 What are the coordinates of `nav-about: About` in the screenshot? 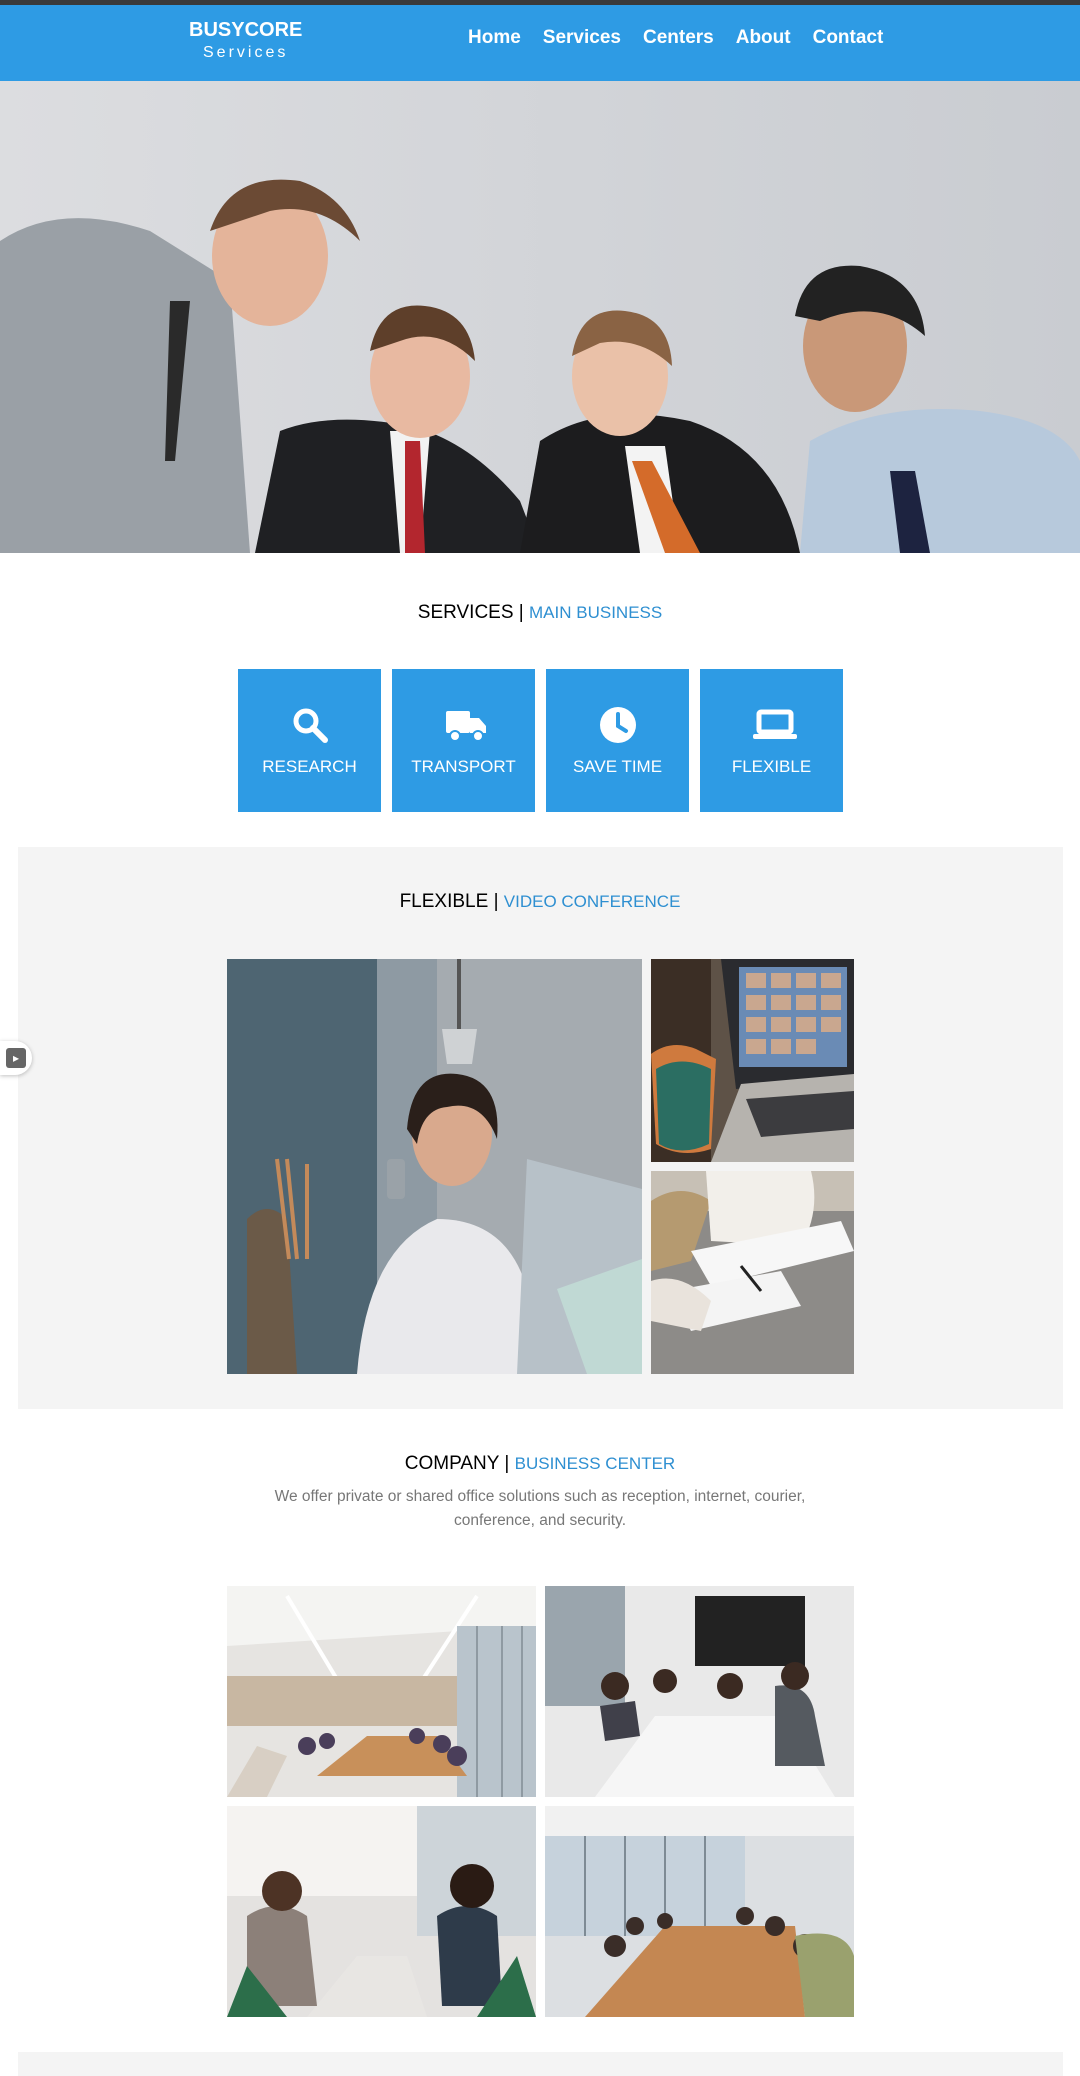 It's located at (763, 38).